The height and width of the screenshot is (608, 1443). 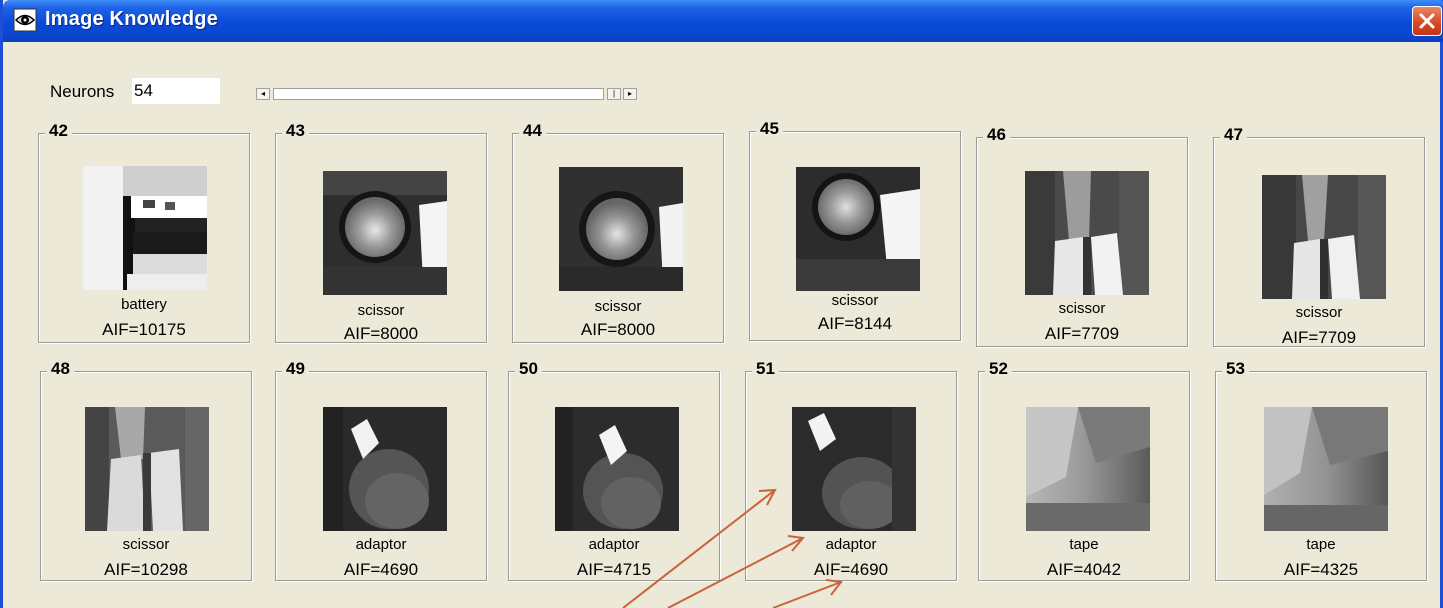 What do you see at coordinates (58, 131) in the screenshot?
I see `neuron-number: 42` at bounding box center [58, 131].